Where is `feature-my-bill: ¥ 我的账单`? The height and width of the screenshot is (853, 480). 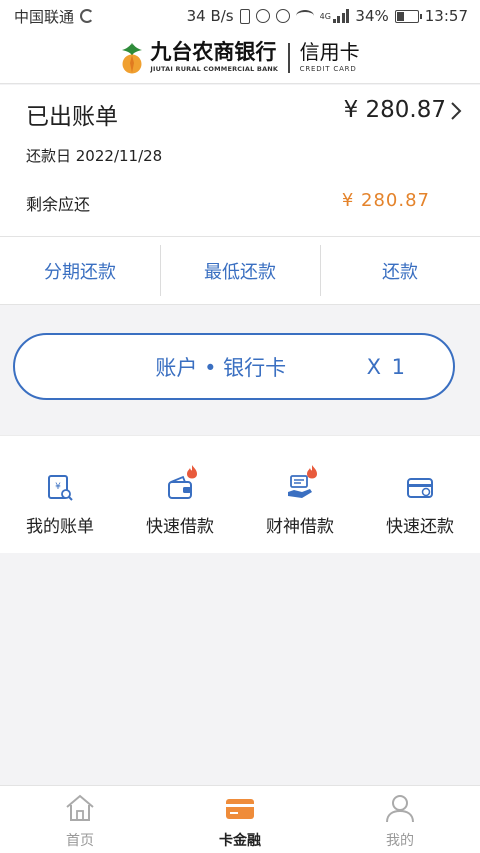 feature-my-bill: ¥ 我的账单 is located at coordinates (60, 494).